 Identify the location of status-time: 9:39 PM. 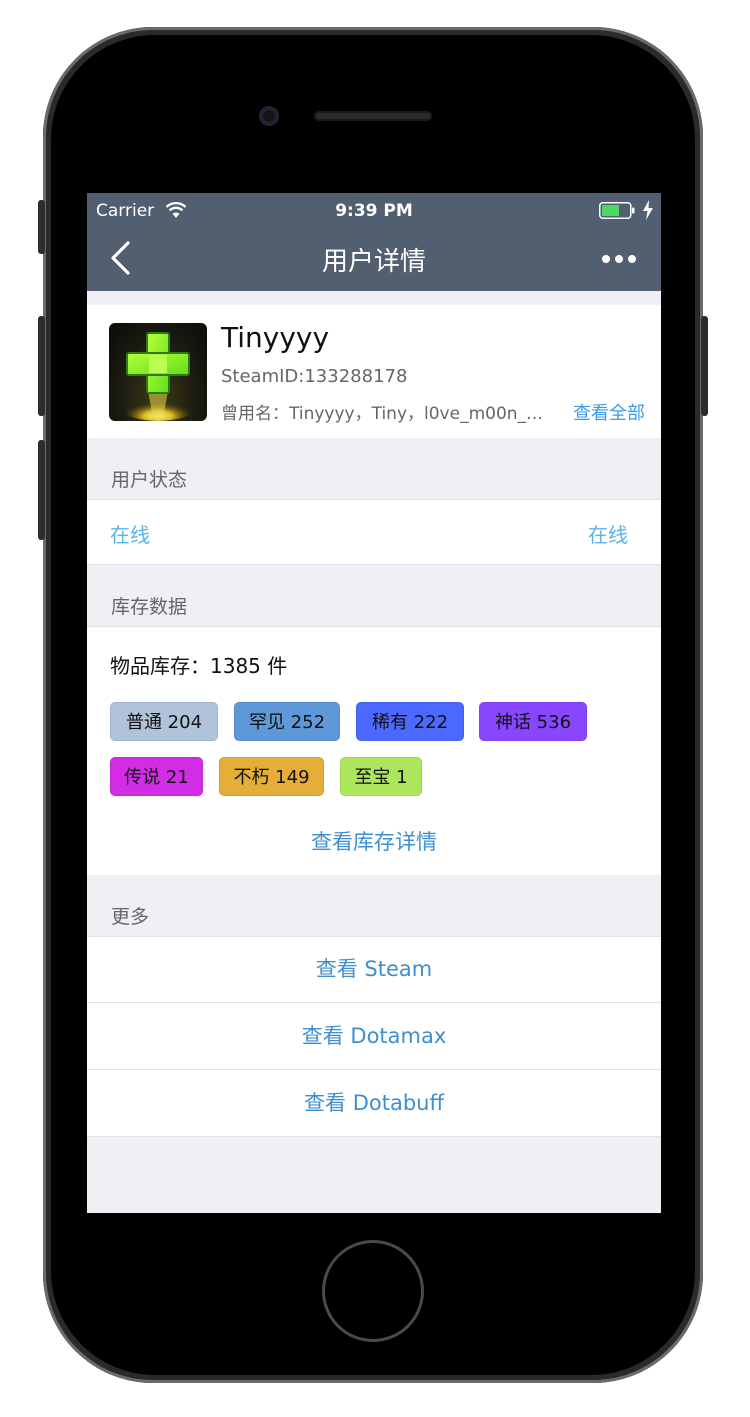
(374, 211).